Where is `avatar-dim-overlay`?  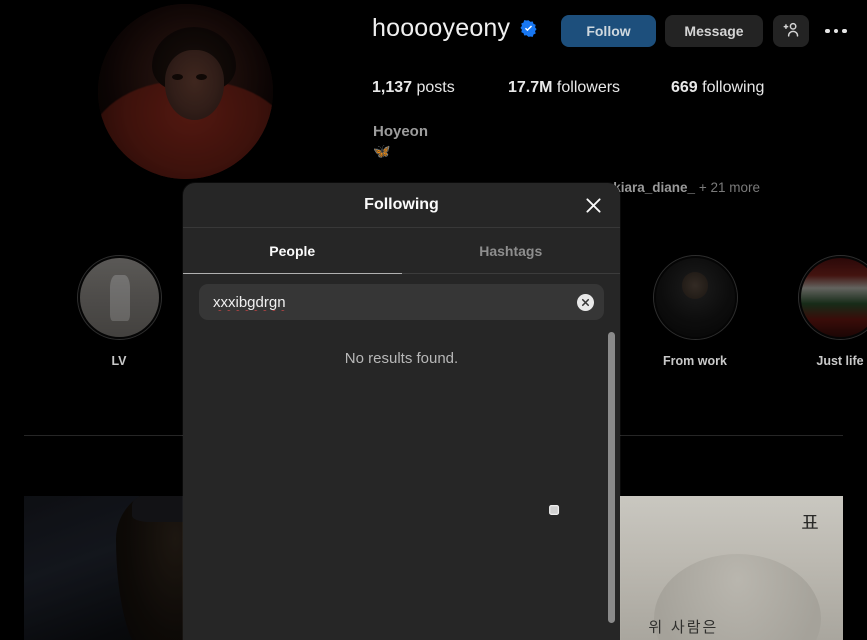
avatar-dim-overlay is located at coordinates (185, 91).